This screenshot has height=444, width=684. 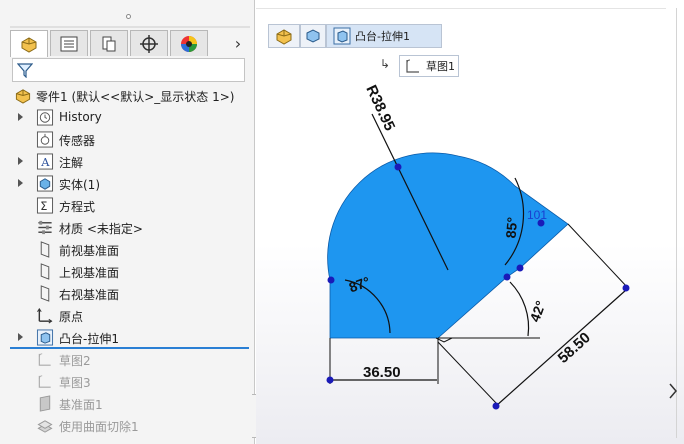 I want to click on list-icon, so click(x=69, y=43).